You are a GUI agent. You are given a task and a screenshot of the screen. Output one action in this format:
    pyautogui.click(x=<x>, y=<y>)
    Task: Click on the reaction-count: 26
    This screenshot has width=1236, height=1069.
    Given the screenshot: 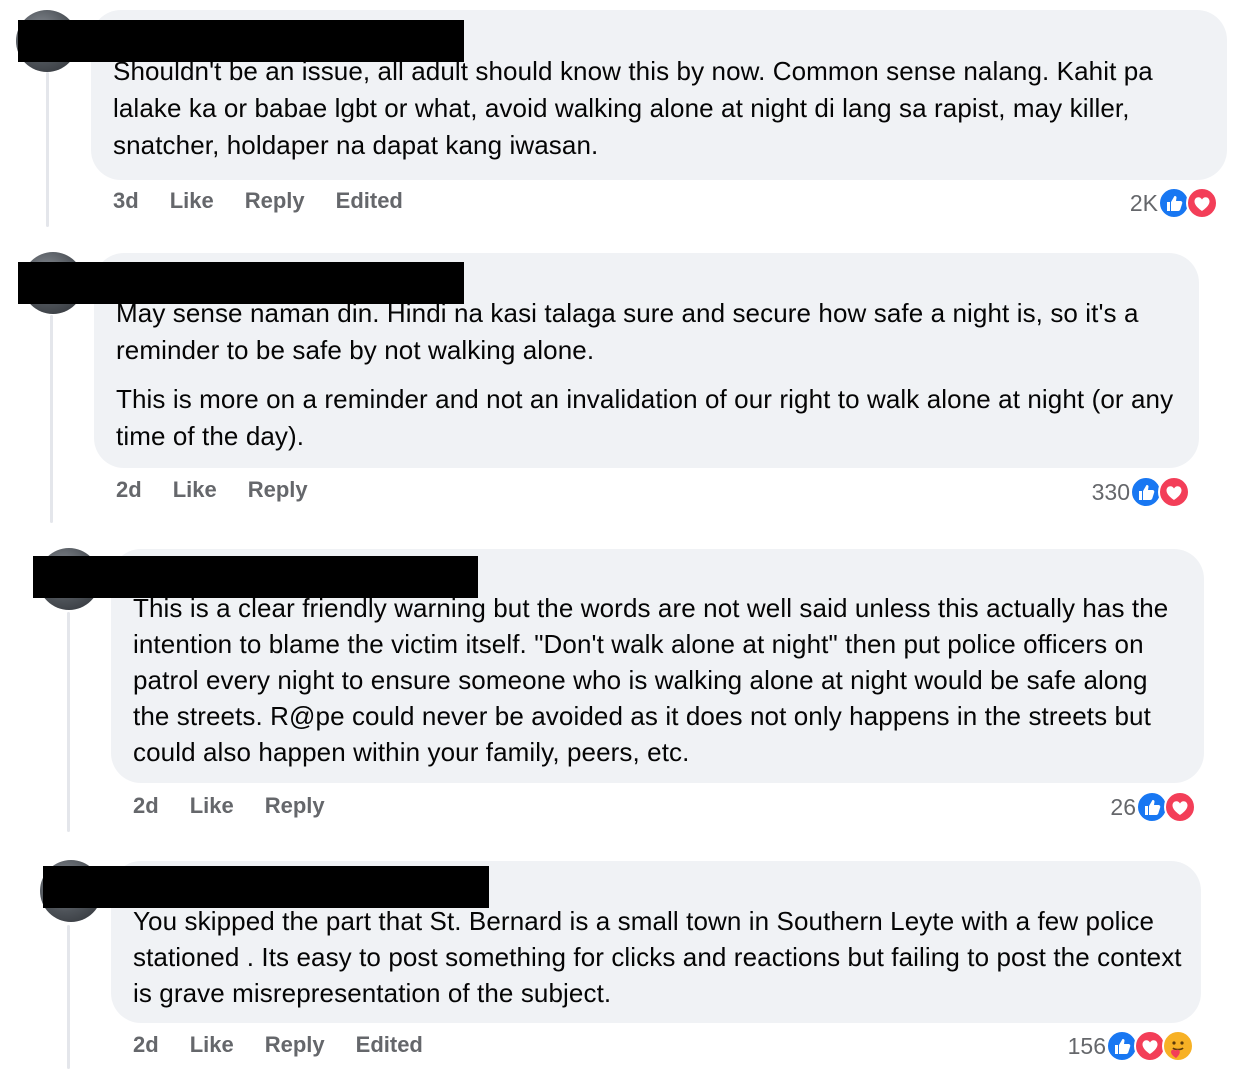 What is the action you would take?
    pyautogui.click(x=1123, y=806)
    